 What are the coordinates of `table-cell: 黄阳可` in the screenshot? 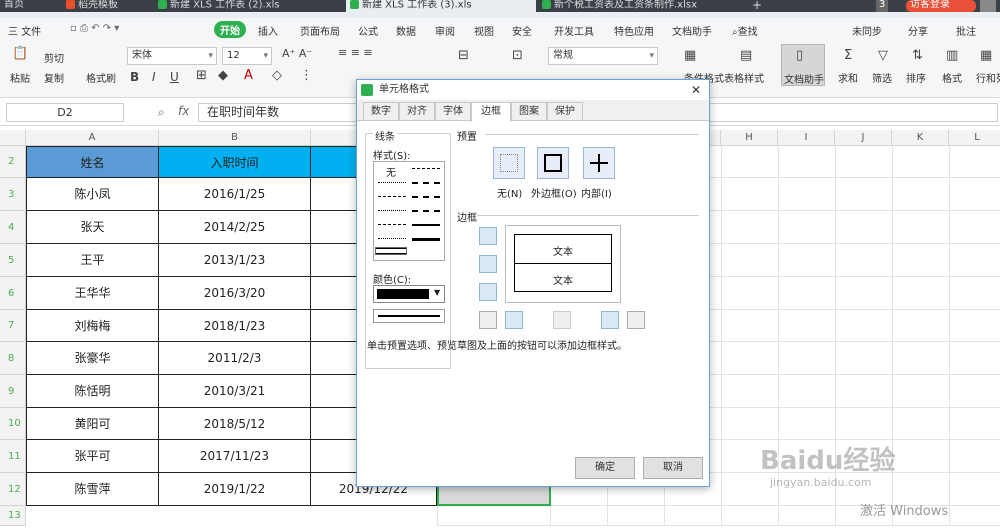 It's located at (92, 424).